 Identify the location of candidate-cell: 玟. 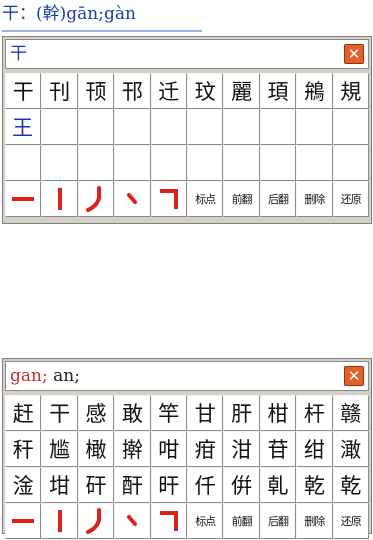
(205, 91).